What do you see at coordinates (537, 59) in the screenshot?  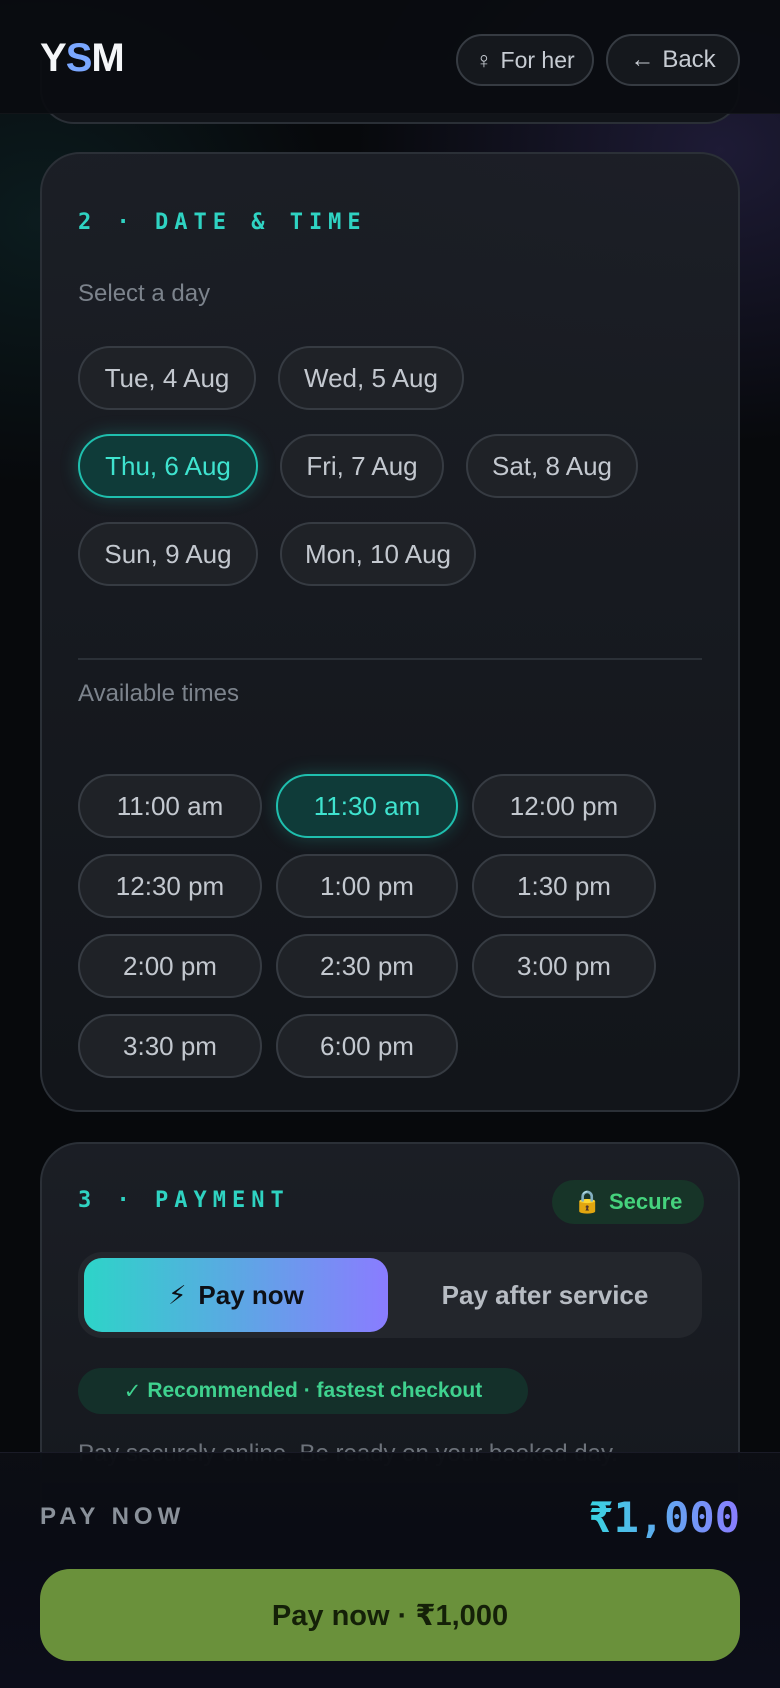 I see `for-her-label: For her` at bounding box center [537, 59].